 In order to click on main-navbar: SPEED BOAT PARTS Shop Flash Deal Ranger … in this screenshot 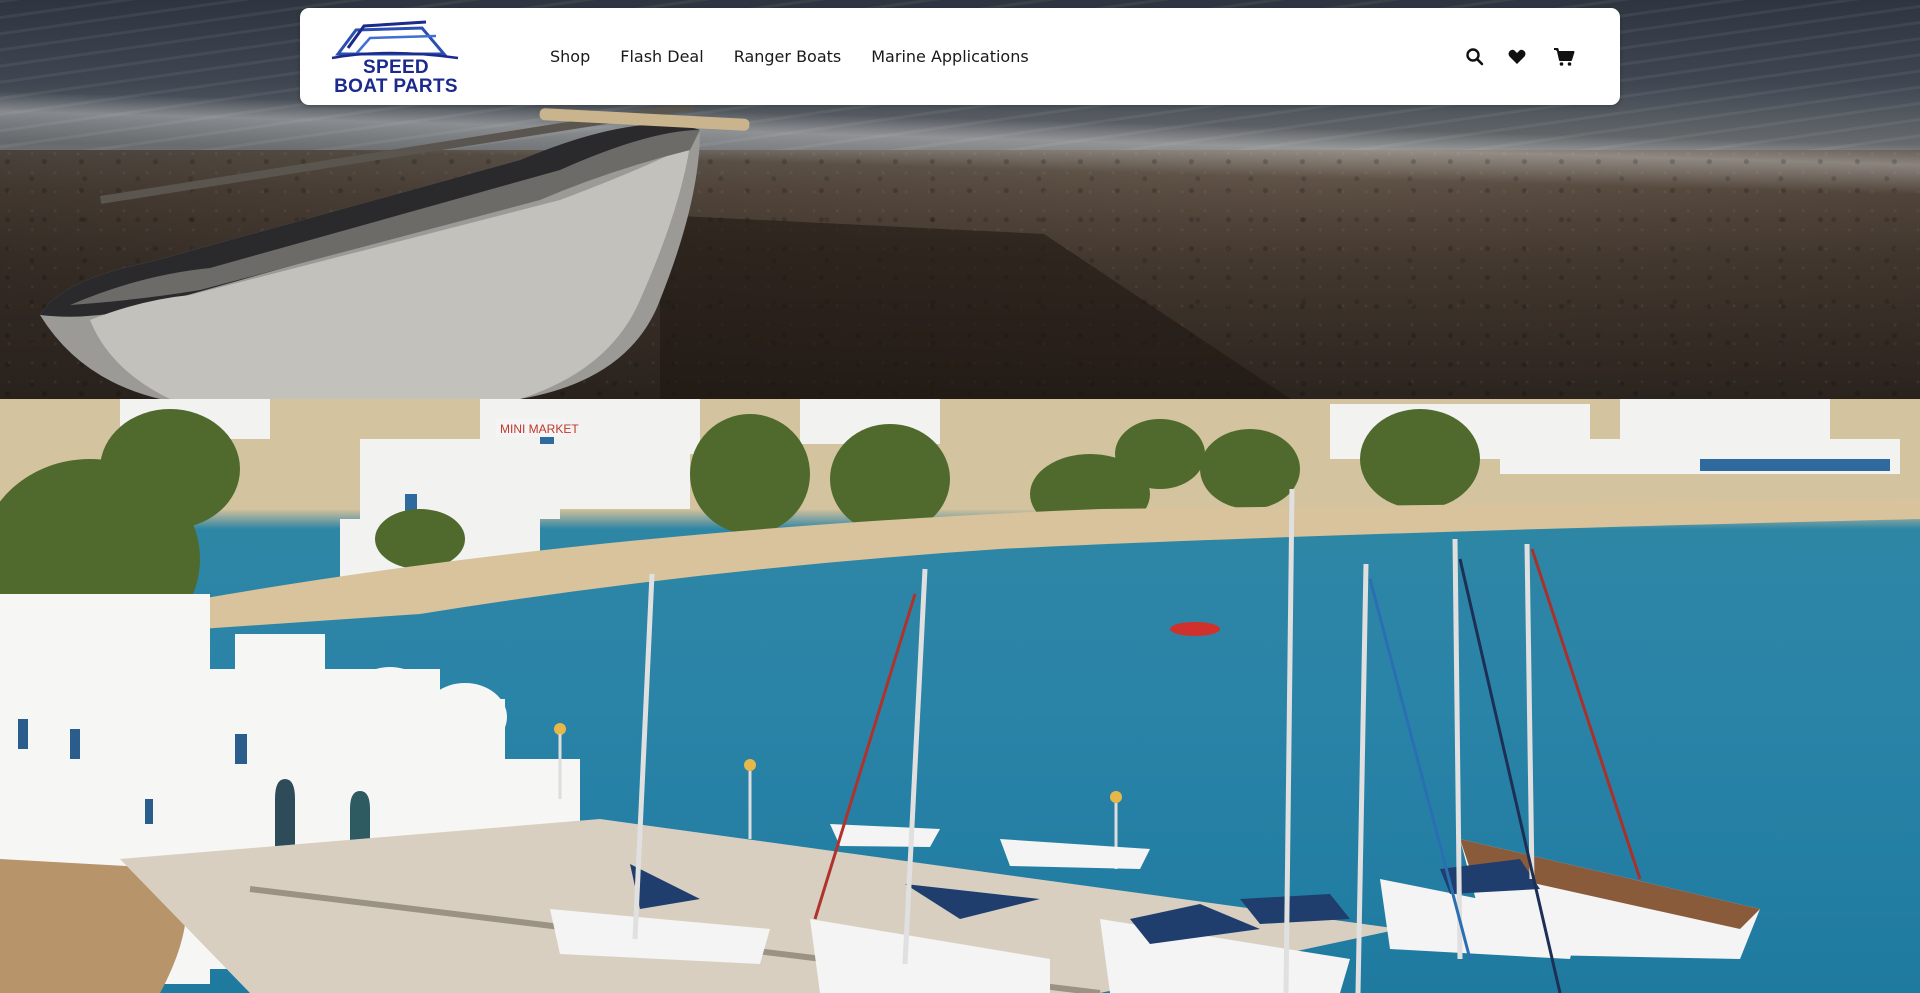, I will do `click(960, 56)`.